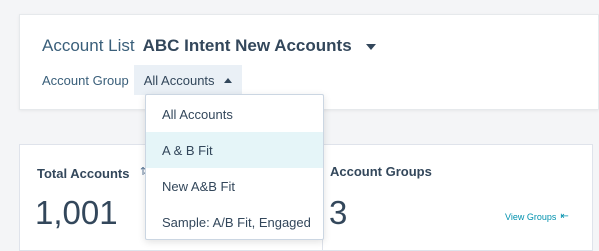  I want to click on dropdown-item-sample-ab-fit-engaged: Sample: A/B Fit, Engaged, so click(234, 222).